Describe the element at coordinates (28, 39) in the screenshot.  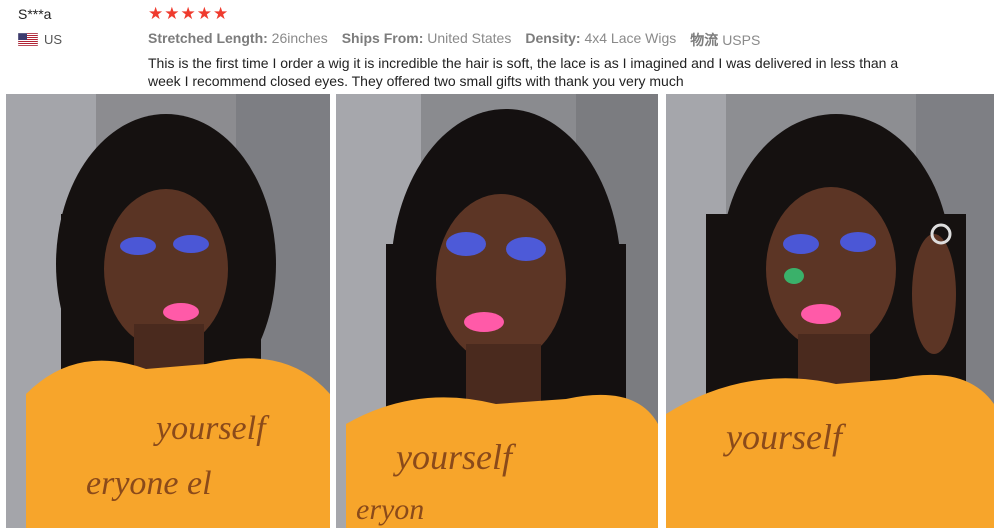
I see `us-flag-icon` at that location.